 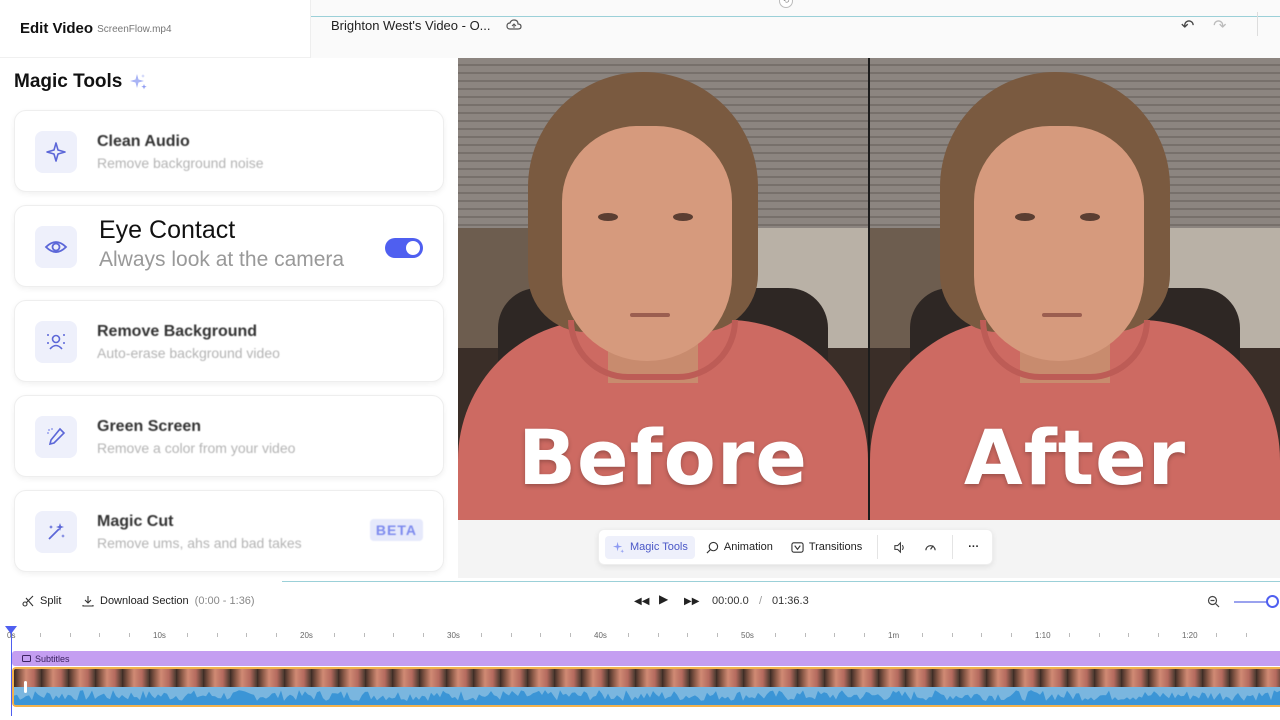 I want to click on tool-name: Magic Cut, so click(x=135, y=521).